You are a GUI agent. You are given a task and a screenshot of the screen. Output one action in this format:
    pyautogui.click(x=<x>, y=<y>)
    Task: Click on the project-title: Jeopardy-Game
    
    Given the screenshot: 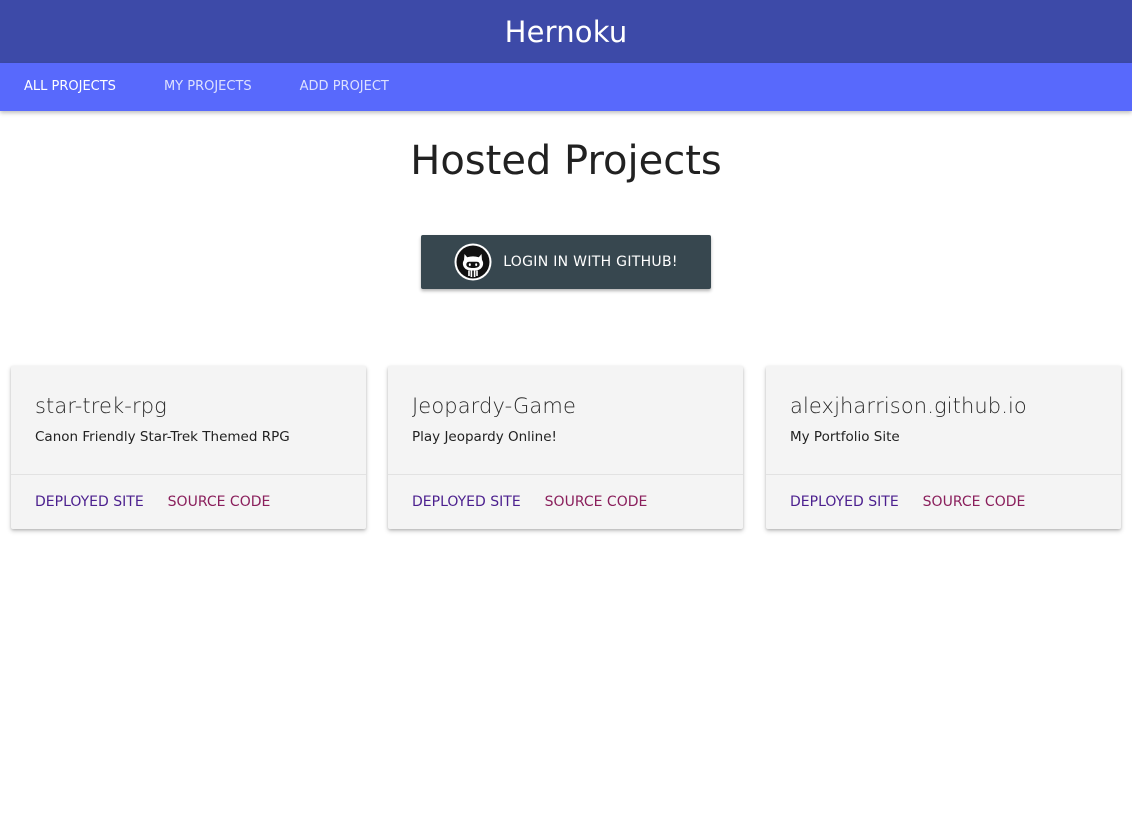 What is the action you would take?
    pyautogui.click(x=494, y=406)
    